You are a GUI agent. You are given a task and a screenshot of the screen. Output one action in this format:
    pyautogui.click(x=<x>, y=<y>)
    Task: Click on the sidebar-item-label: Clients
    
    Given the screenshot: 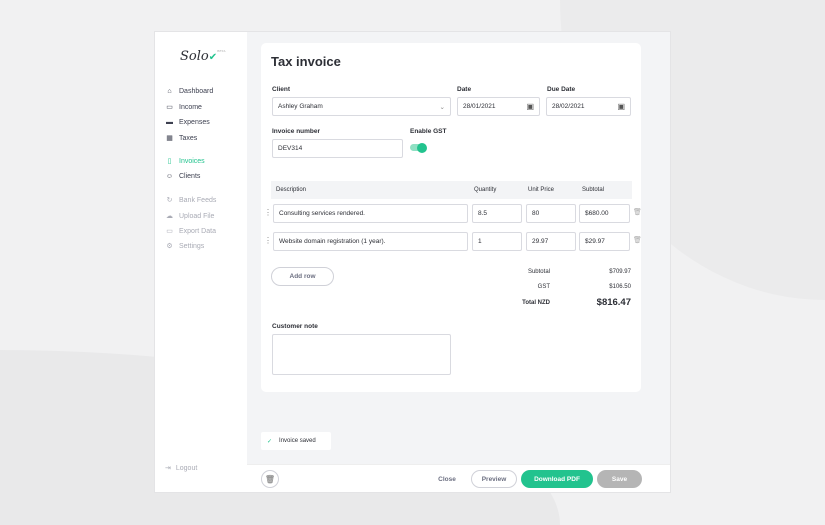 What is the action you would take?
    pyautogui.click(x=190, y=176)
    